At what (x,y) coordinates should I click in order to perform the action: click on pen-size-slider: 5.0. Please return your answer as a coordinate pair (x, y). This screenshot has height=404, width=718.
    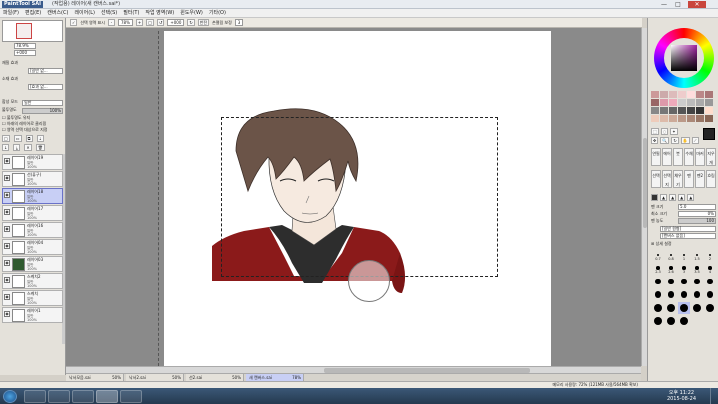
    Looking at the image, I should click on (697, 207).